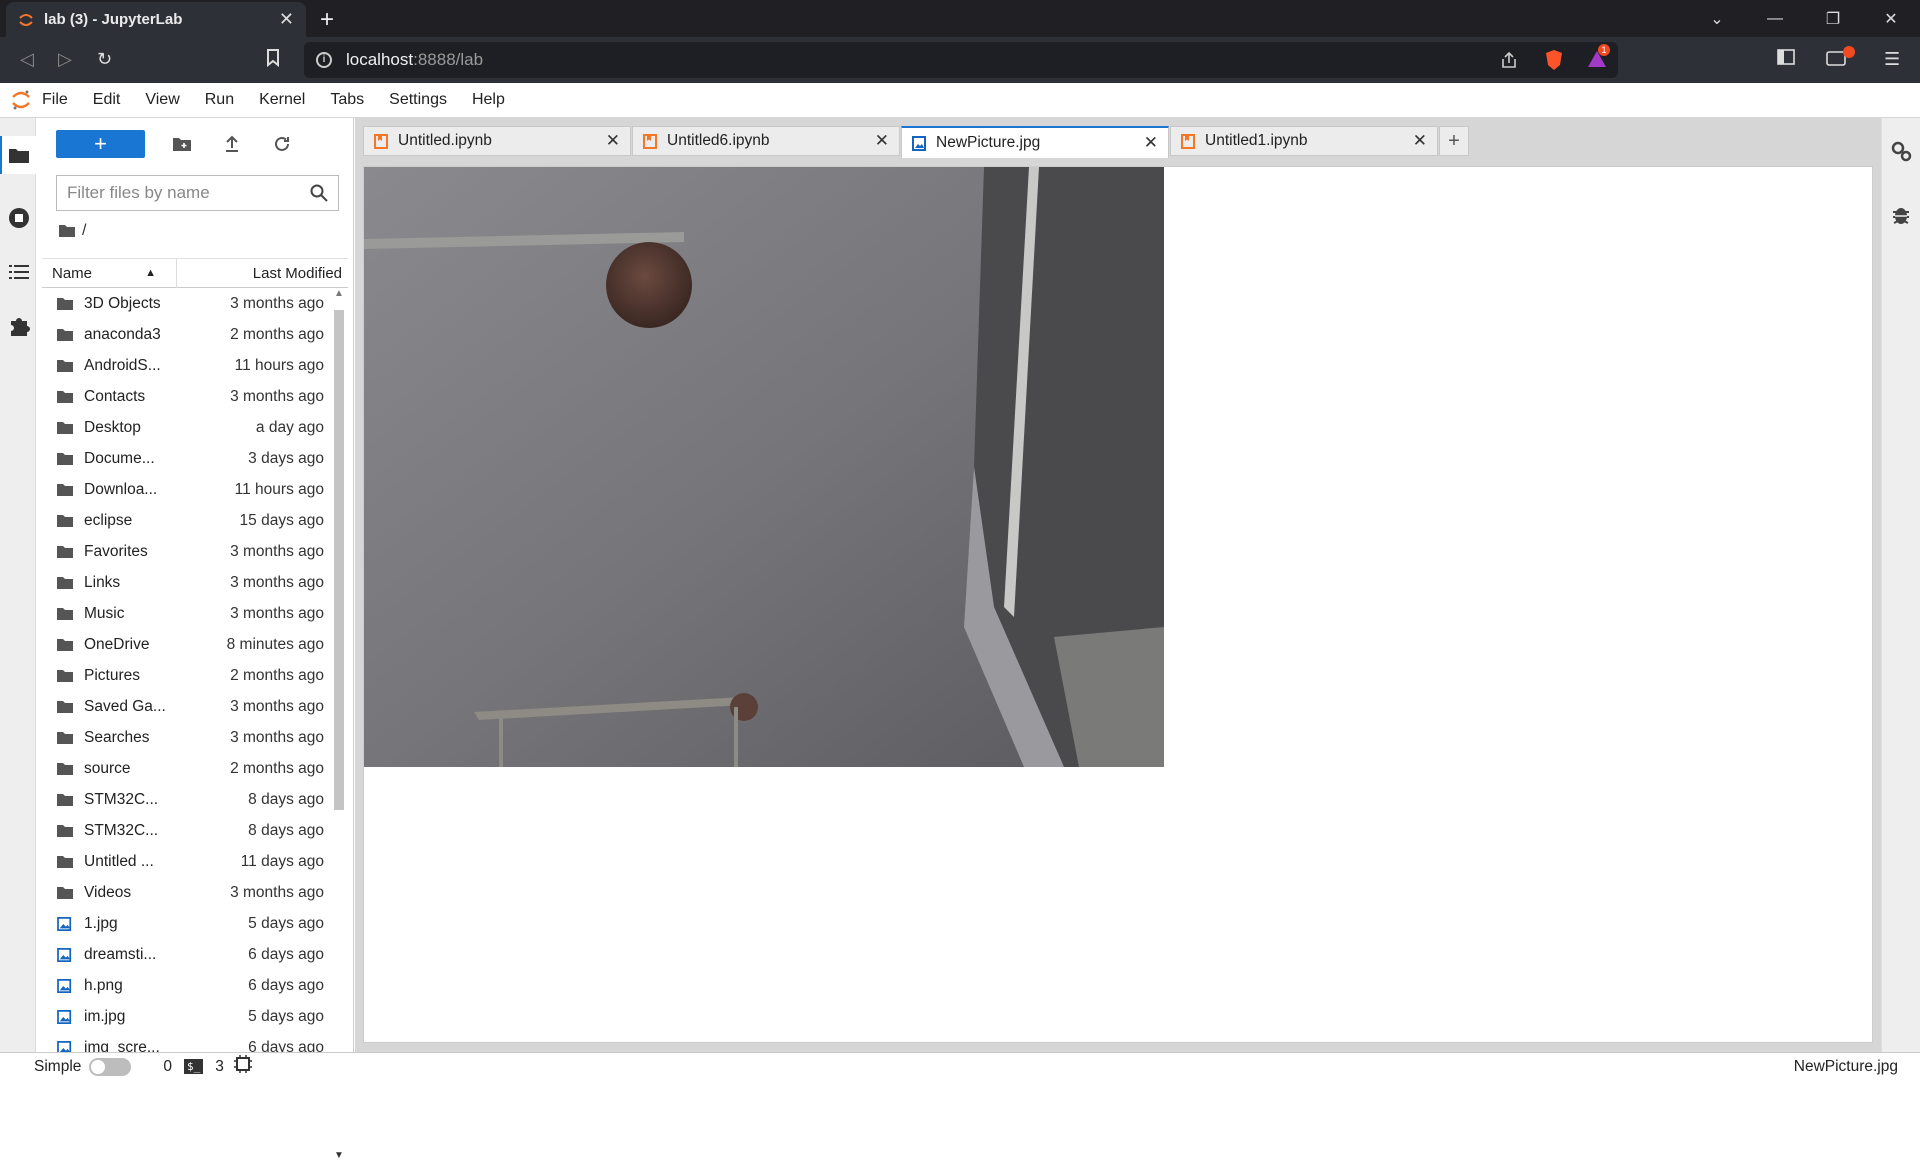 This screenshot has height=1163, width=1920. Describe the element at coordinates (1554, 62) in the screenshot. I see `brave-shields-icon` at that location.